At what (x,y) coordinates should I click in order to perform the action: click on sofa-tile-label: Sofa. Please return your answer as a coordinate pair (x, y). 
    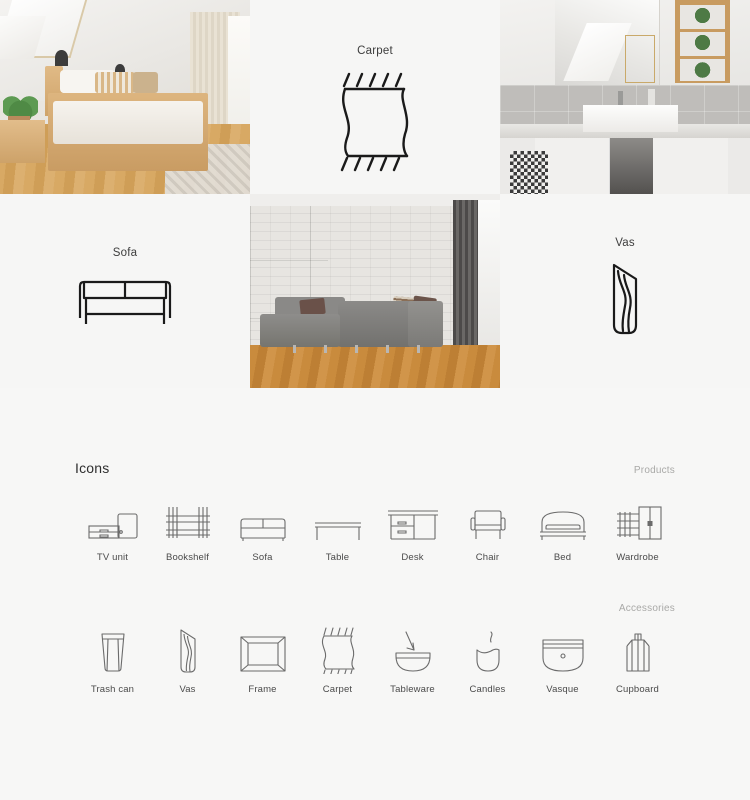
    Looking at the image, I should click on (125, 253).